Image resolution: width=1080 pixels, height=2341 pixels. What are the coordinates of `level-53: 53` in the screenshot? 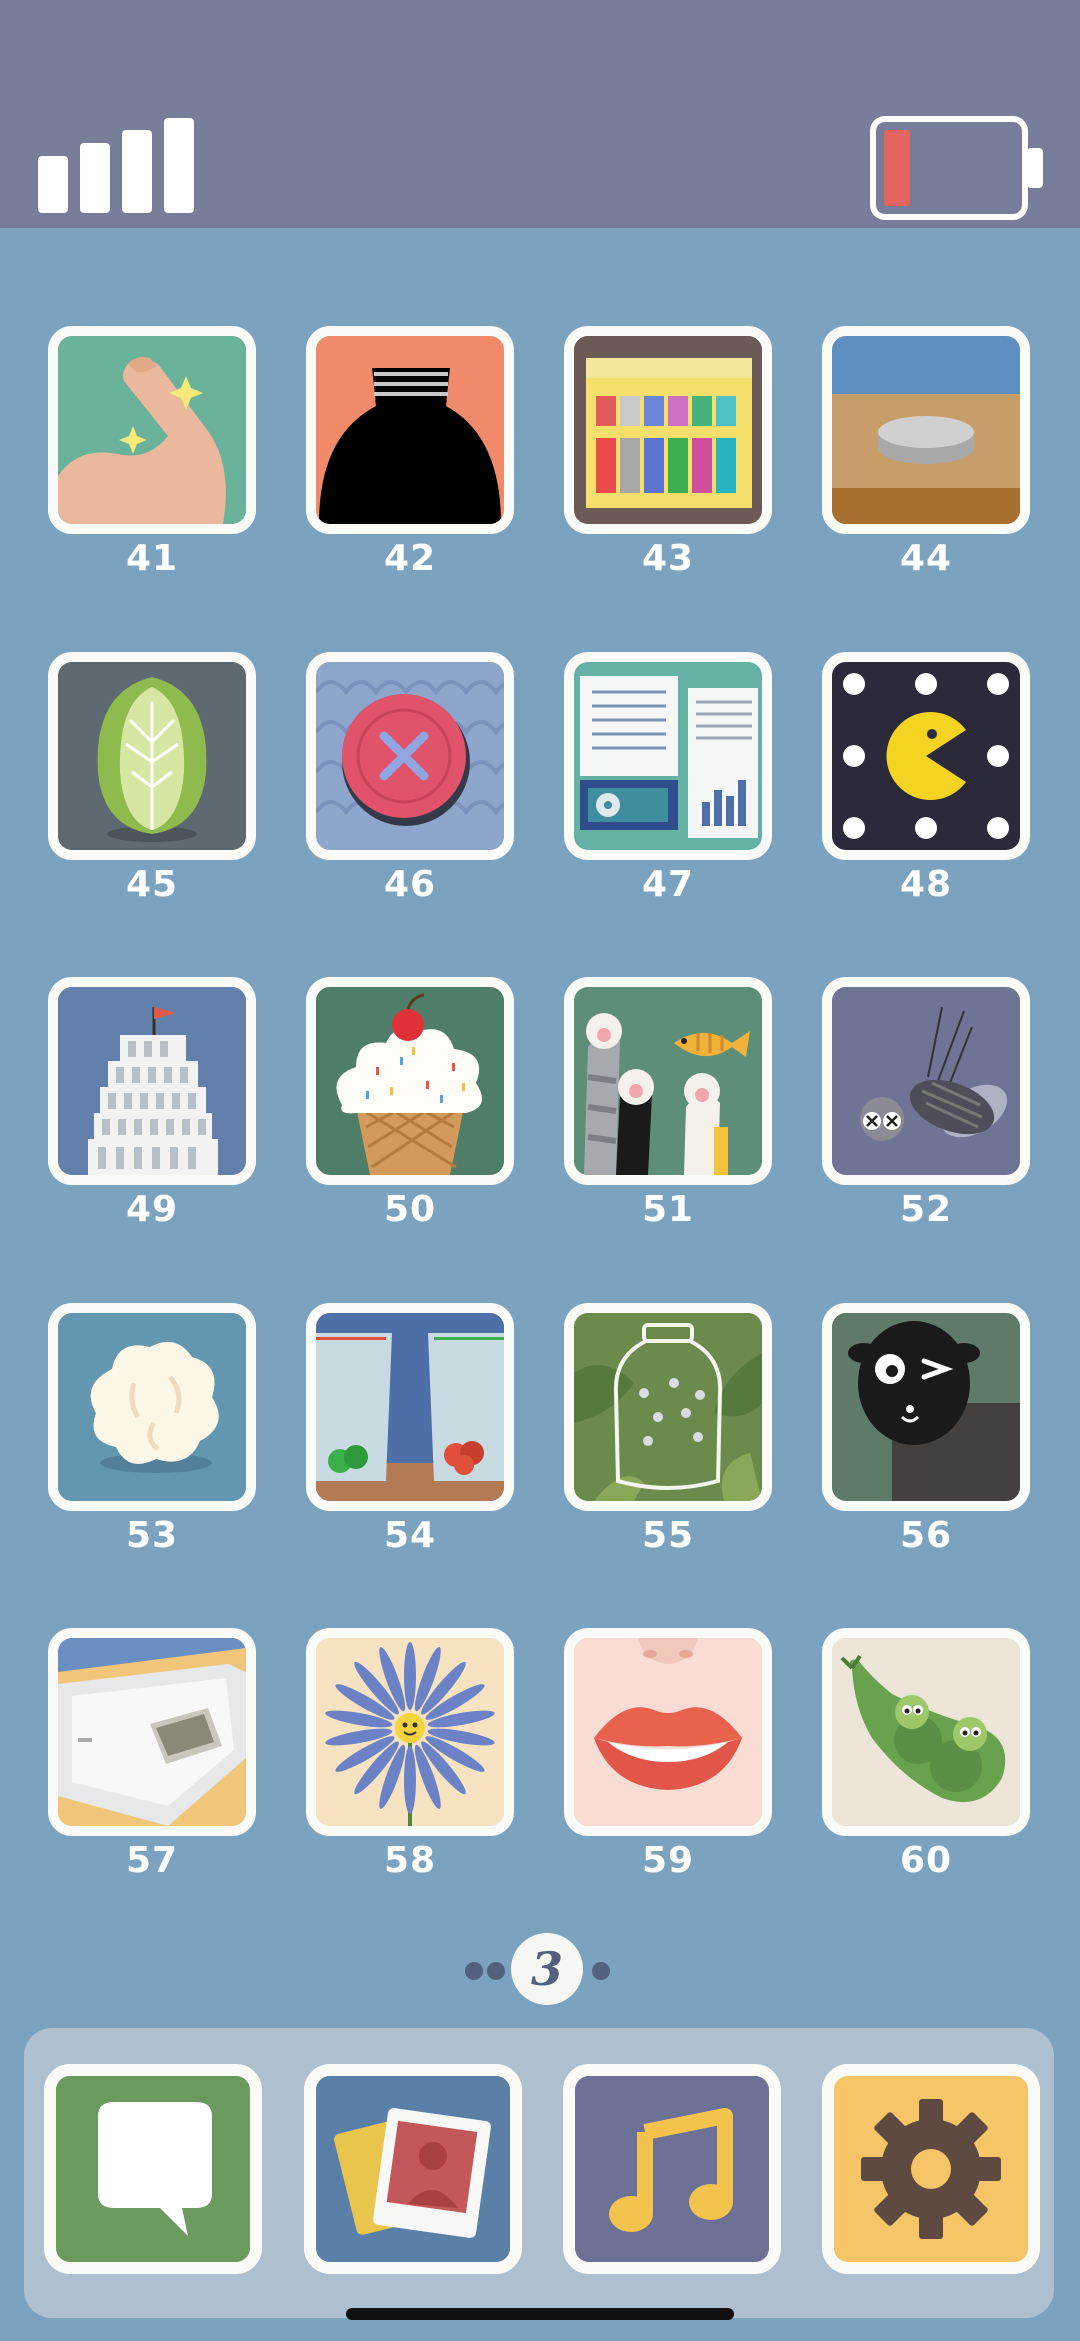 It's located at (152, 1429).